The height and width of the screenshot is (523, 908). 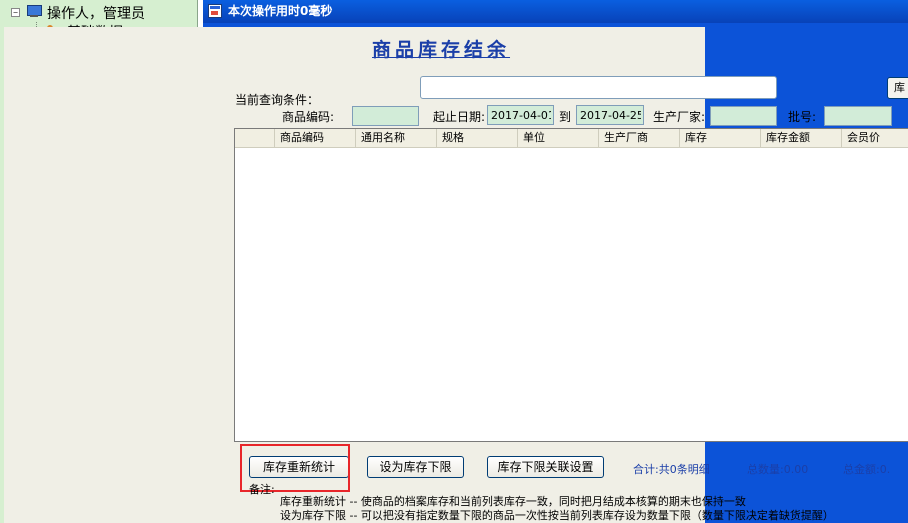 I want to click on window-title: 本次操作用时0毫秒, so click(x=280, y=11).